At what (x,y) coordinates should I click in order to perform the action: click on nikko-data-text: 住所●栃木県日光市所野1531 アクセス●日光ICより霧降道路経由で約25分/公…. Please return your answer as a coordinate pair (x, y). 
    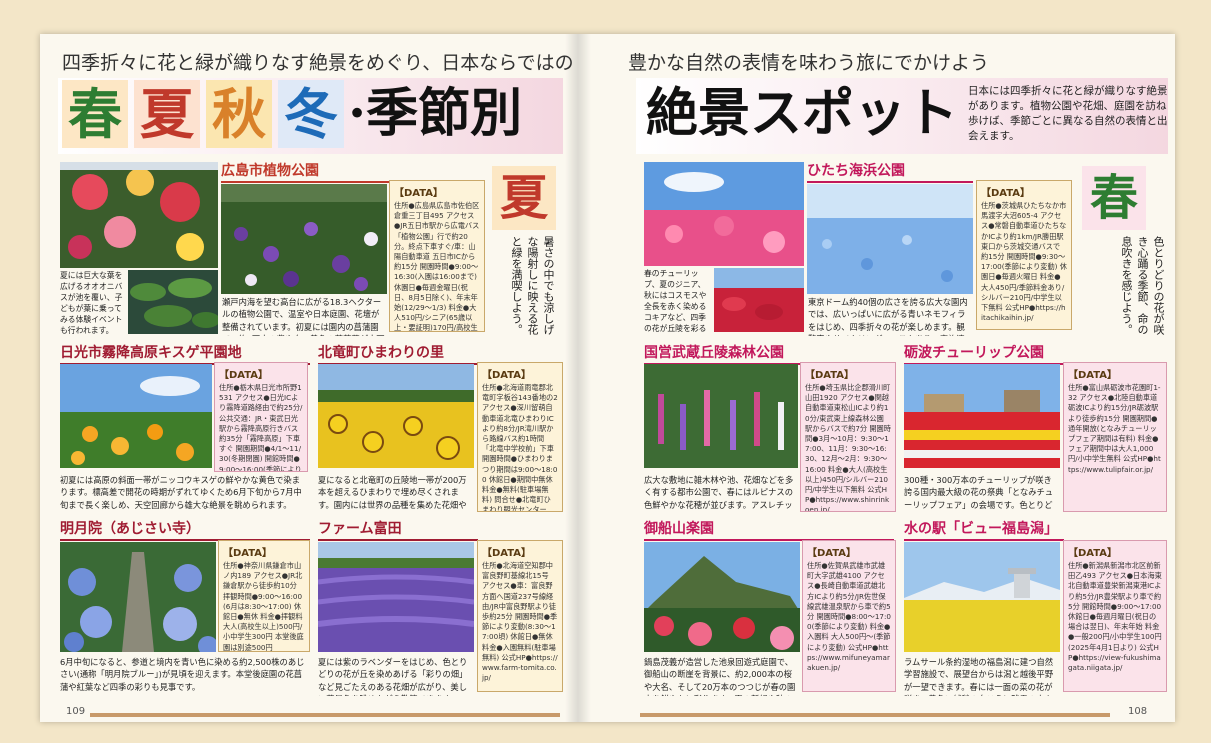
    Looking at the image, I should click on (261, 427).